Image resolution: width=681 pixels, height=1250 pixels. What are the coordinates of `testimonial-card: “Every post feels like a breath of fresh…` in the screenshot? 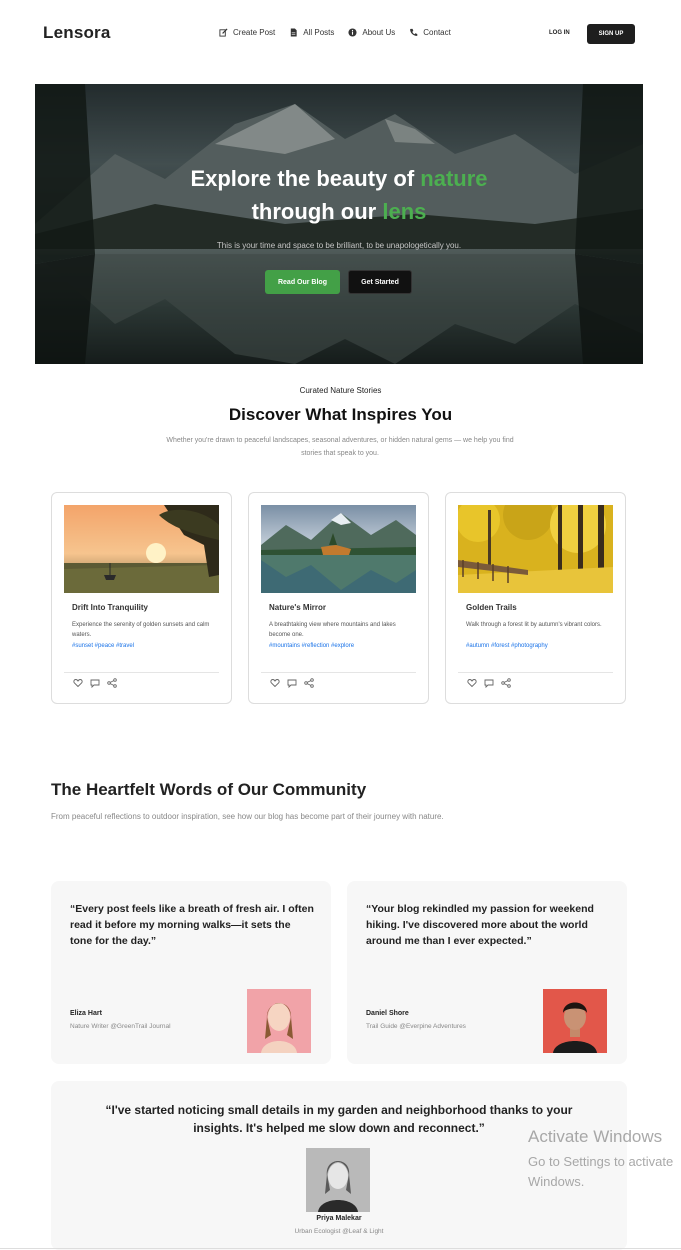 It's located at (191, 972).